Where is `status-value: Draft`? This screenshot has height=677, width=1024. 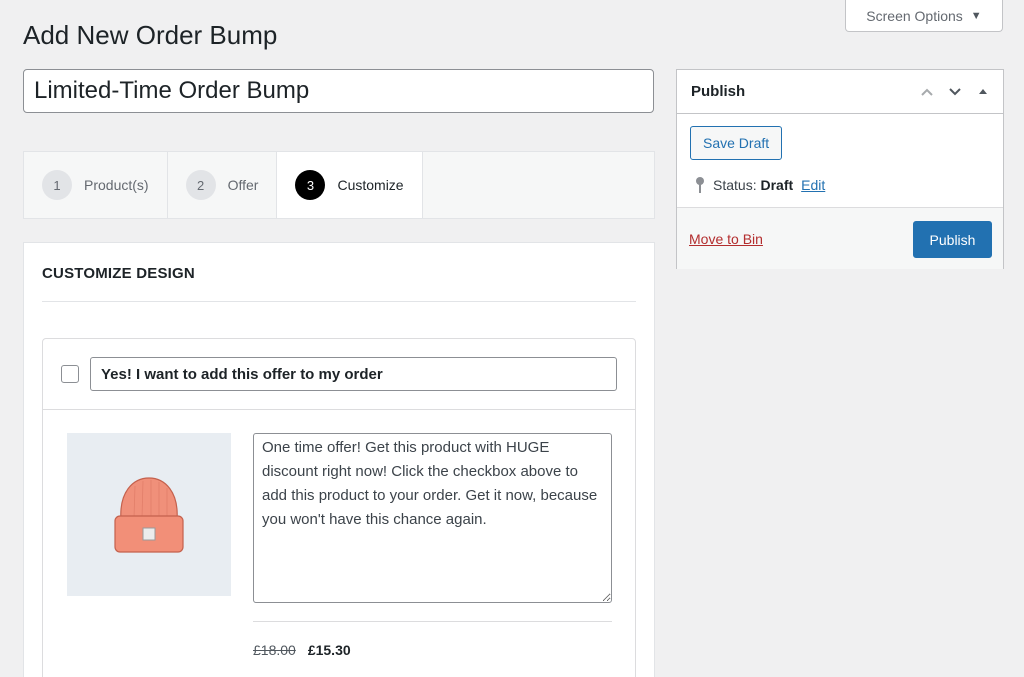 status-value: Draft is located at coordinates (777, 185).